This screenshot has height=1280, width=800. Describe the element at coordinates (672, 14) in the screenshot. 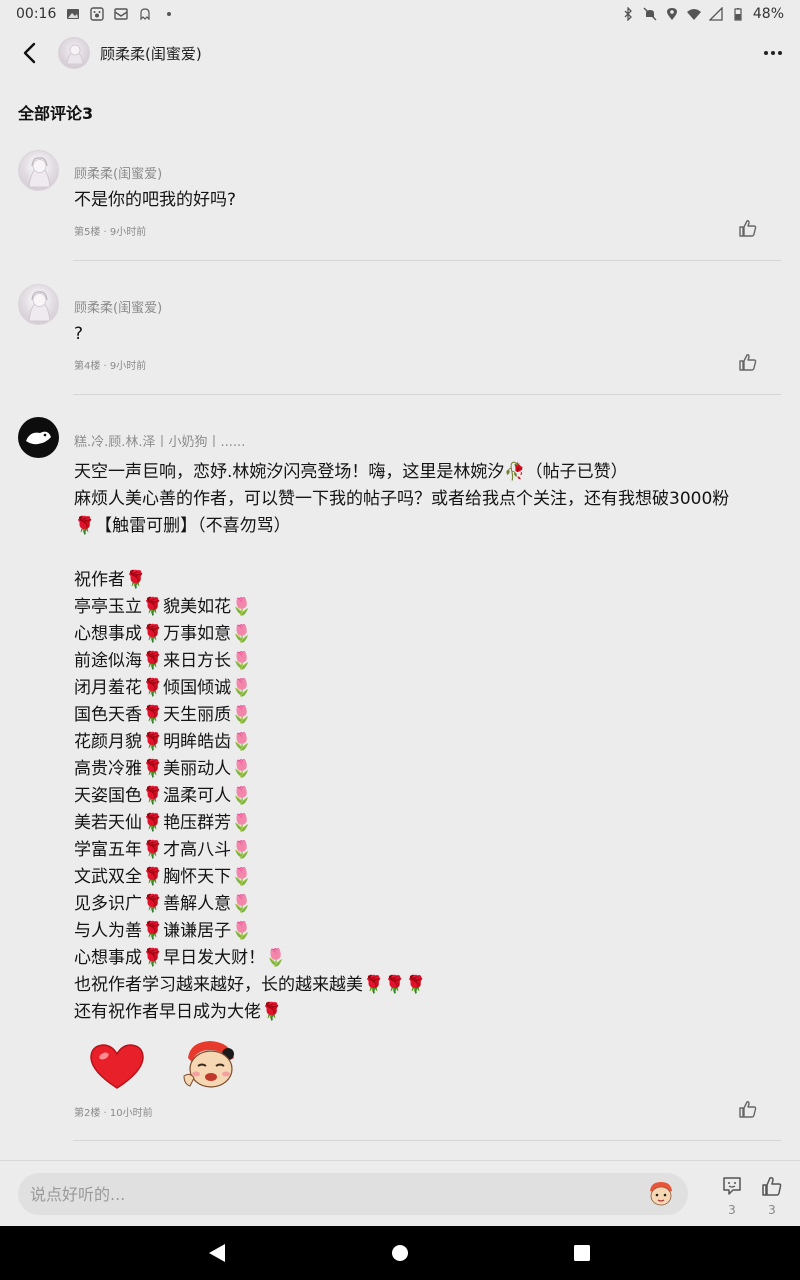

I see `location-icon` at that location.